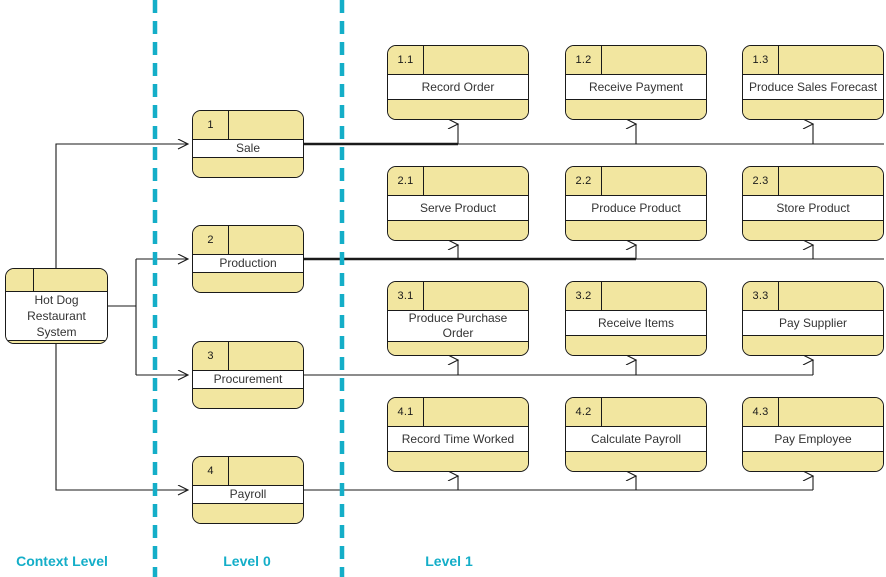 This screenshot has width=886, height=577. I want to click on node-header-band: 2.2, so click(636, 181).